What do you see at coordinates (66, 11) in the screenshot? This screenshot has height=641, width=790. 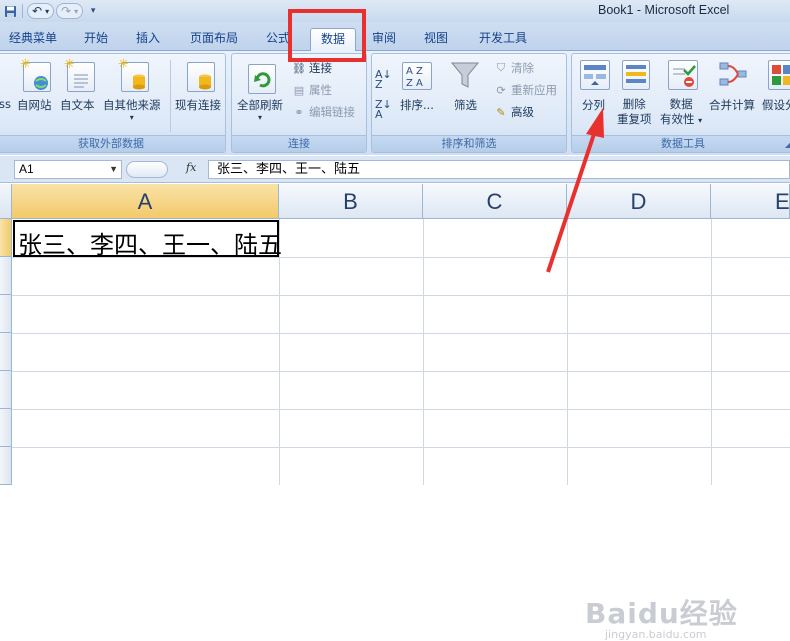 I see `redo-icon: ↷` at bounding box center [66, 11].